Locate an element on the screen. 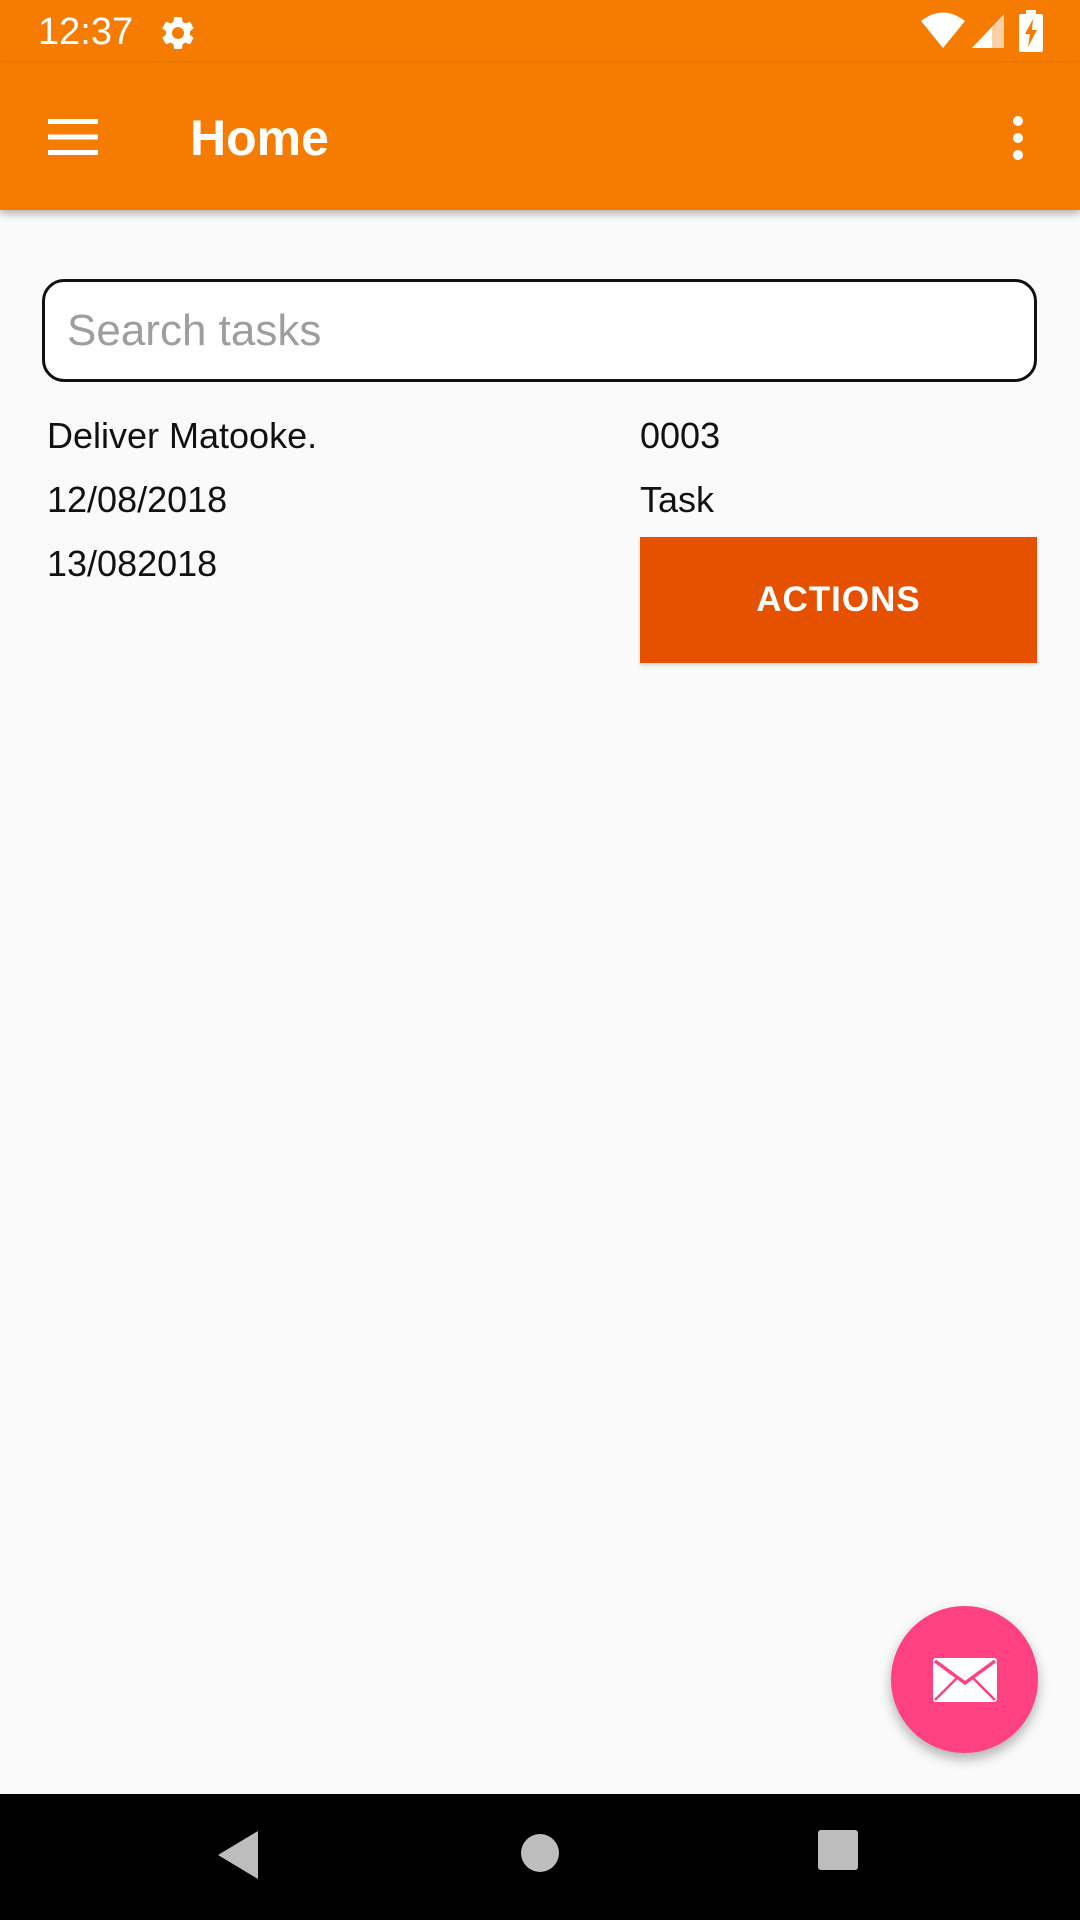  overflow-menu-button is located at coordinates (1023, 138).